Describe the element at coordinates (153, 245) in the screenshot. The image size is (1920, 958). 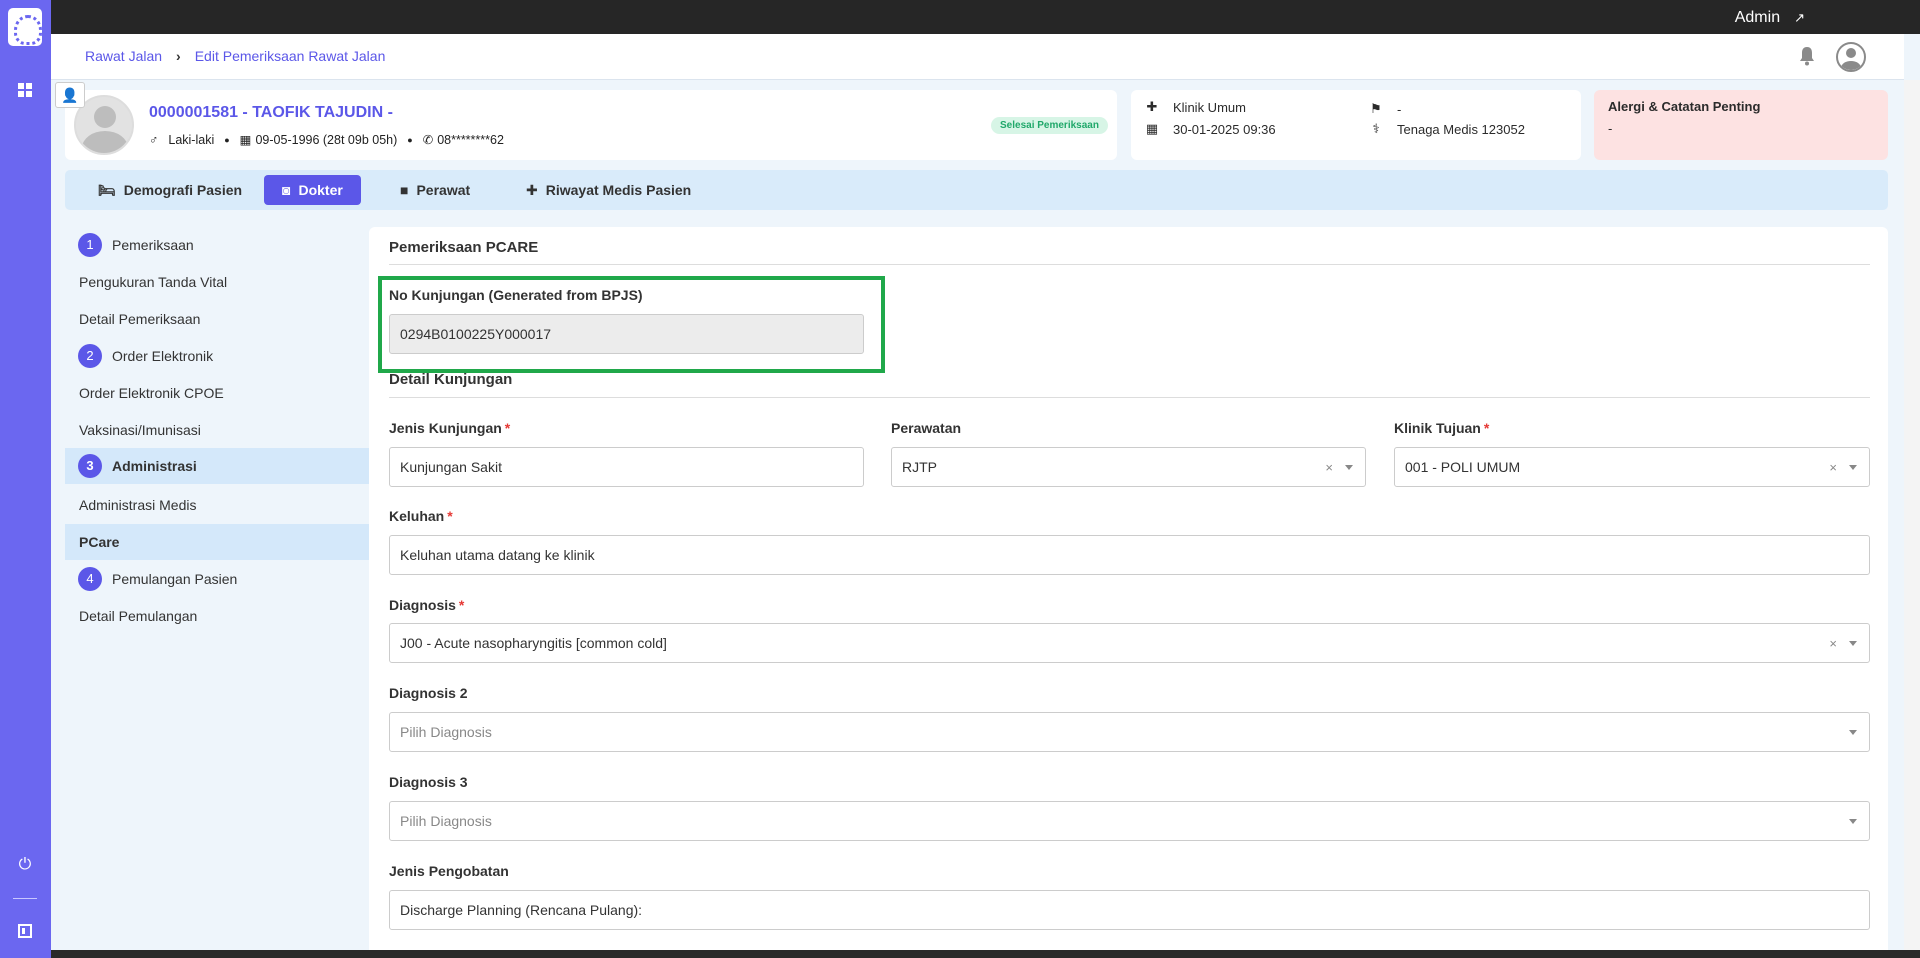
I see `step-label: Pemeriksaan` at that location.